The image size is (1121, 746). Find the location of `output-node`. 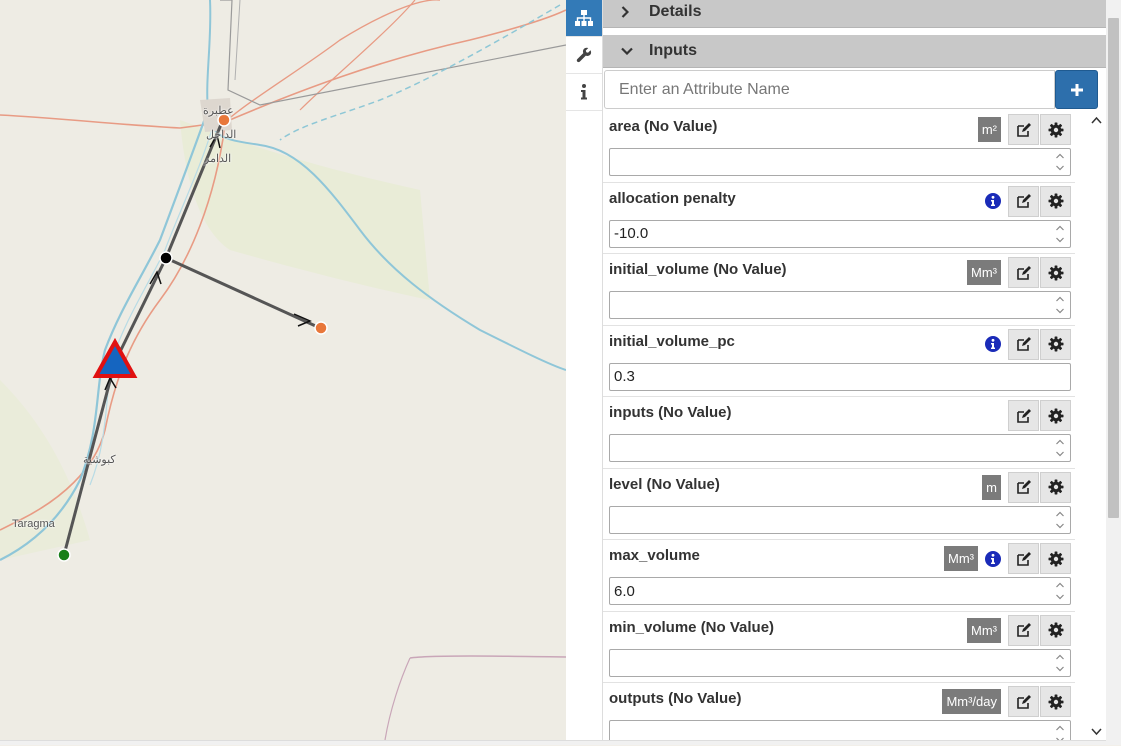

output-node is located at coordinates (321, 328).